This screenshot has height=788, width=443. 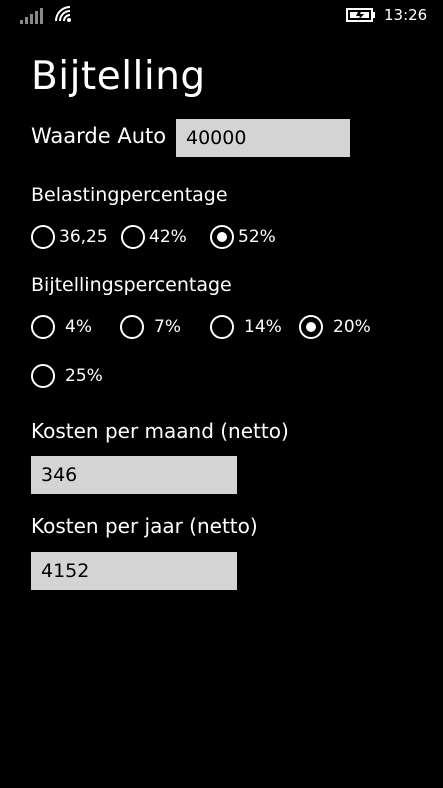 I want to click on radio-bijtelling-14: 14%, so click(x=246, y=327).